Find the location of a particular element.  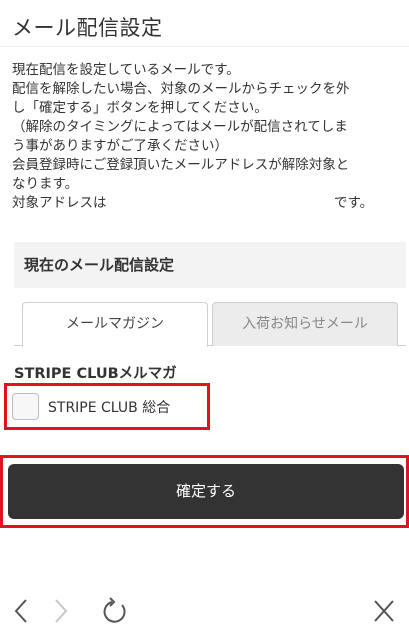

description-line: なります。 is located at coordinates (45, 184).